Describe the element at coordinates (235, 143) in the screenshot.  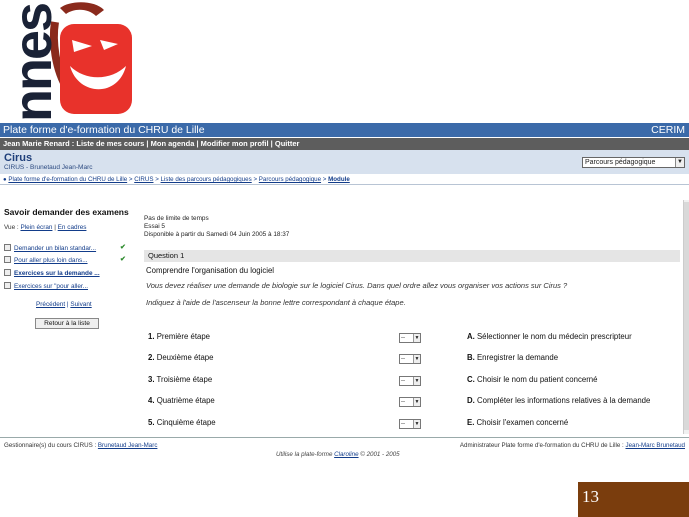
I see `link-edit-profile: Modifier mon profil` at that location.